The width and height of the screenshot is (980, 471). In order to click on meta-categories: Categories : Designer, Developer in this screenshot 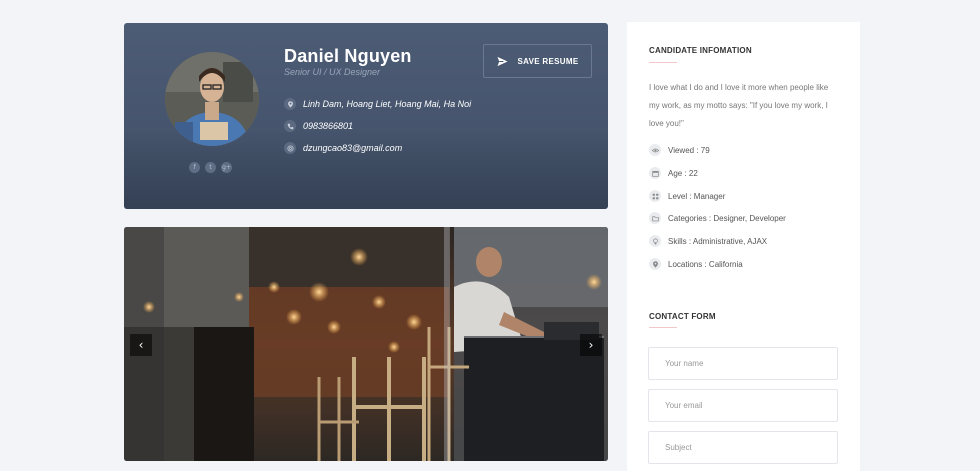, I will do `click(717, 218)`.